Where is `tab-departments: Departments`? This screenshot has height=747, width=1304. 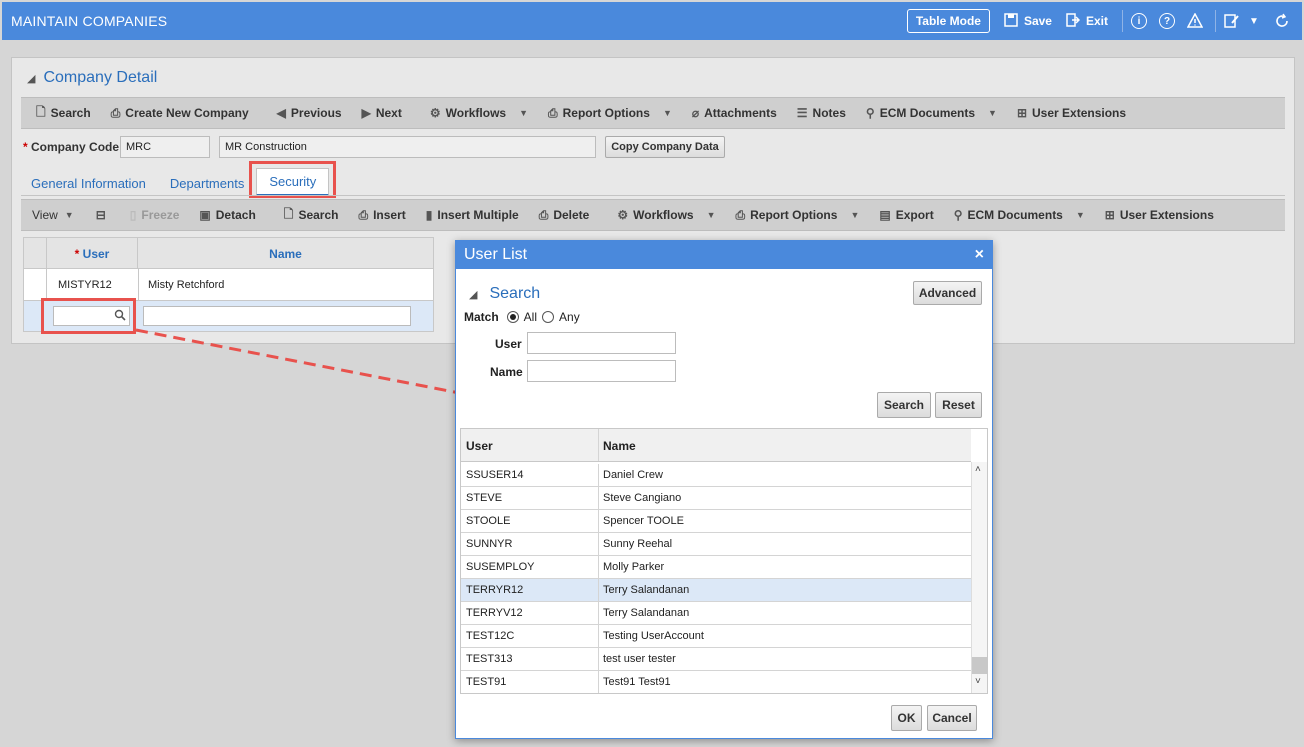
tab-departments: Departments is located at coordinates (207, 183).